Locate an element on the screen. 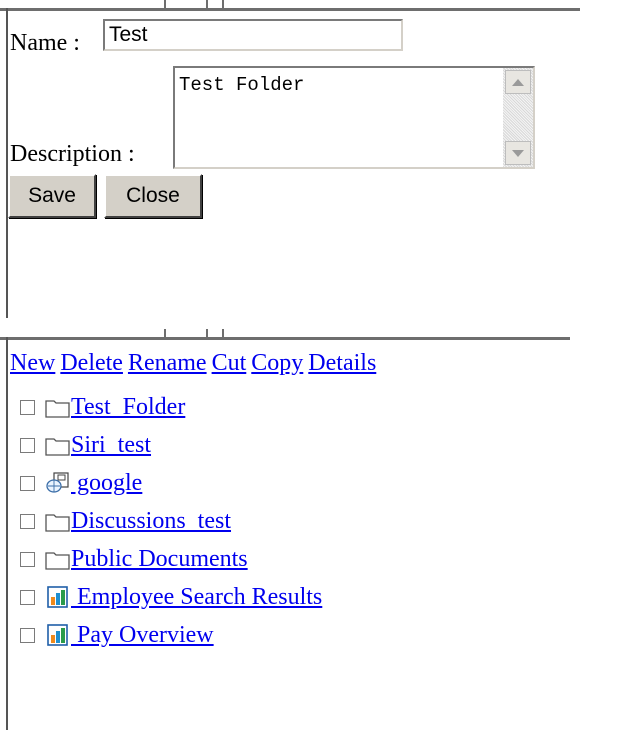  delete-link: Delete is located at coordinates (91, 363).